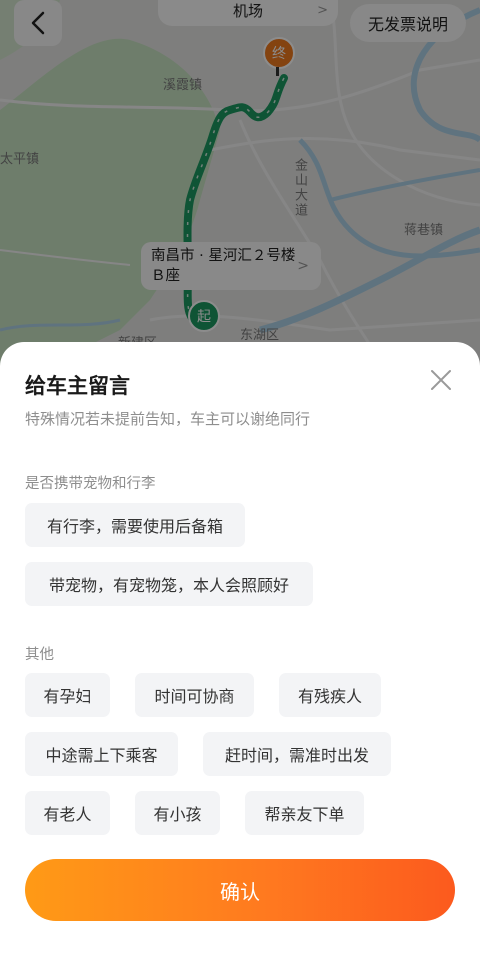 The height and width of the screenshot is (979, 480). I want to click on confirm-button: 确认, so click(240, 890).